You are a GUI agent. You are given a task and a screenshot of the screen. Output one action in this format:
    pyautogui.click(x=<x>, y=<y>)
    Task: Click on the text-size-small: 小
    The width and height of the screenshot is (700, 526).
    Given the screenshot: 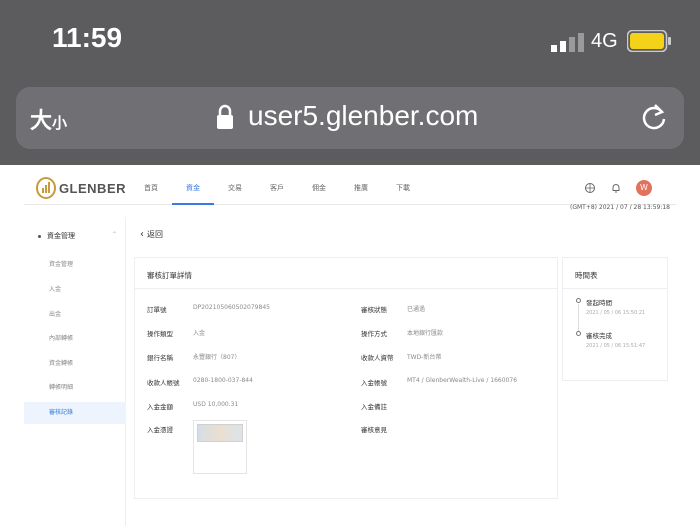 What is the action you would take?
    pyautogui.click(x=60, y=123)
    